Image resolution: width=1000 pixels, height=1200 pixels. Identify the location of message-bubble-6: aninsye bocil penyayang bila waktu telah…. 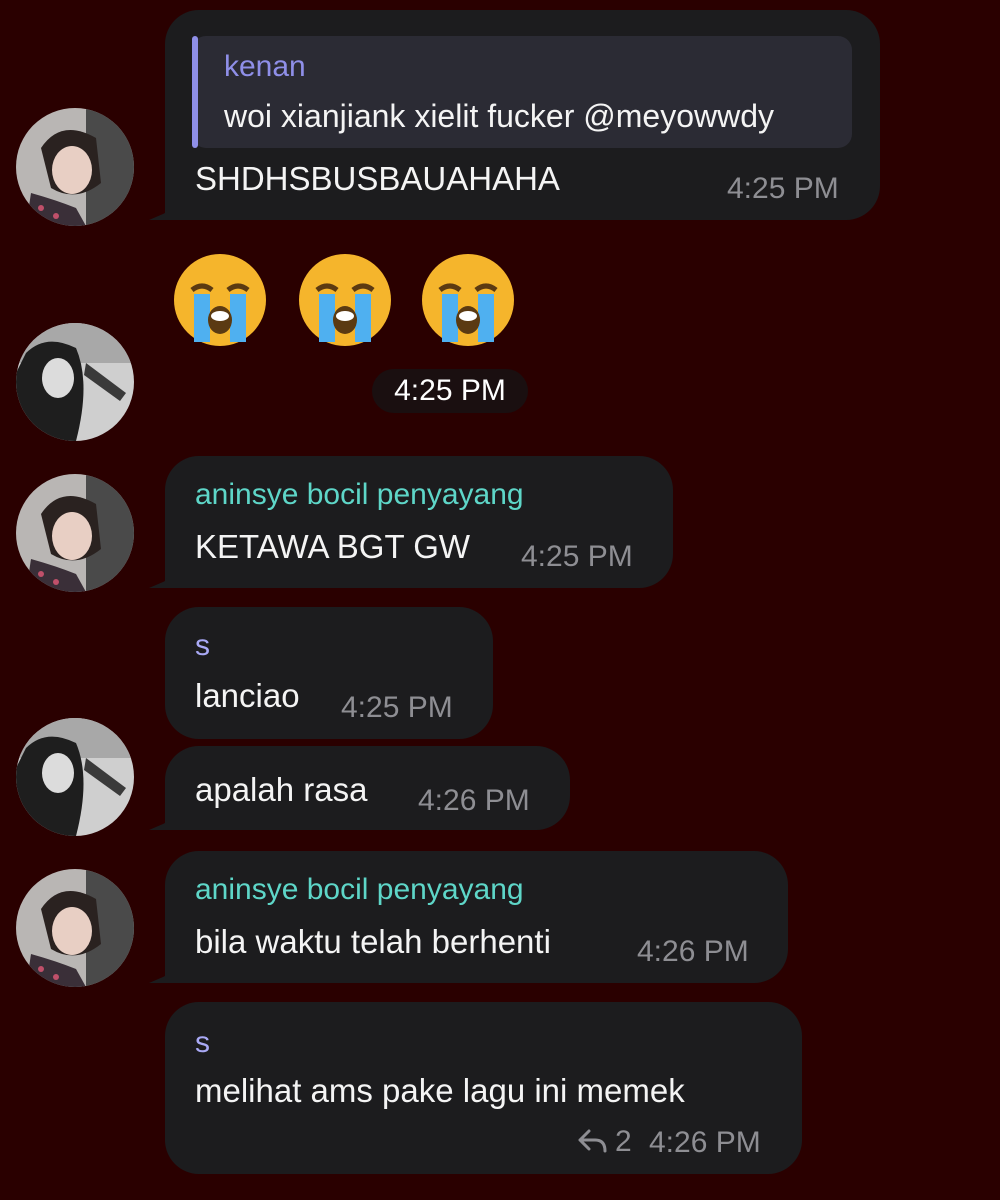
(468, 917).